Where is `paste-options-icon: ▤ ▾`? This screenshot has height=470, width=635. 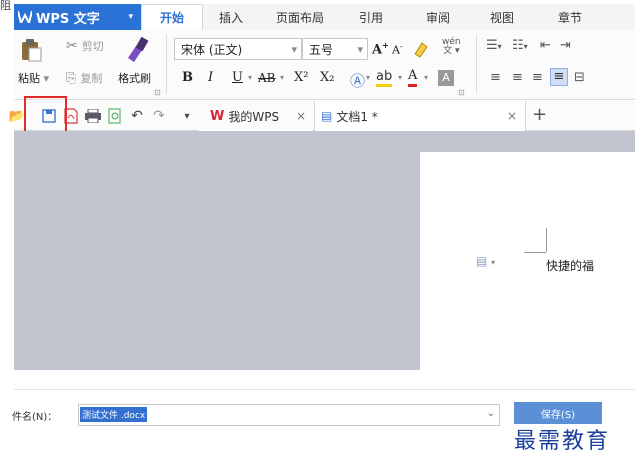
paste-options-icon: ▤ ▾ is located at coordinates (485, 261).